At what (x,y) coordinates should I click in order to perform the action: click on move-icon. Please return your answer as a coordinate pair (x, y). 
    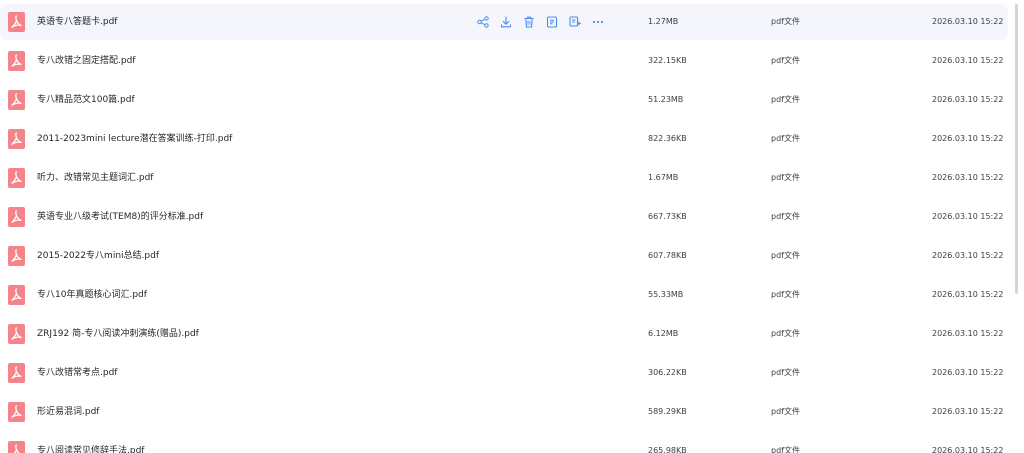
    Looking at the image, I should click on (575, 22).